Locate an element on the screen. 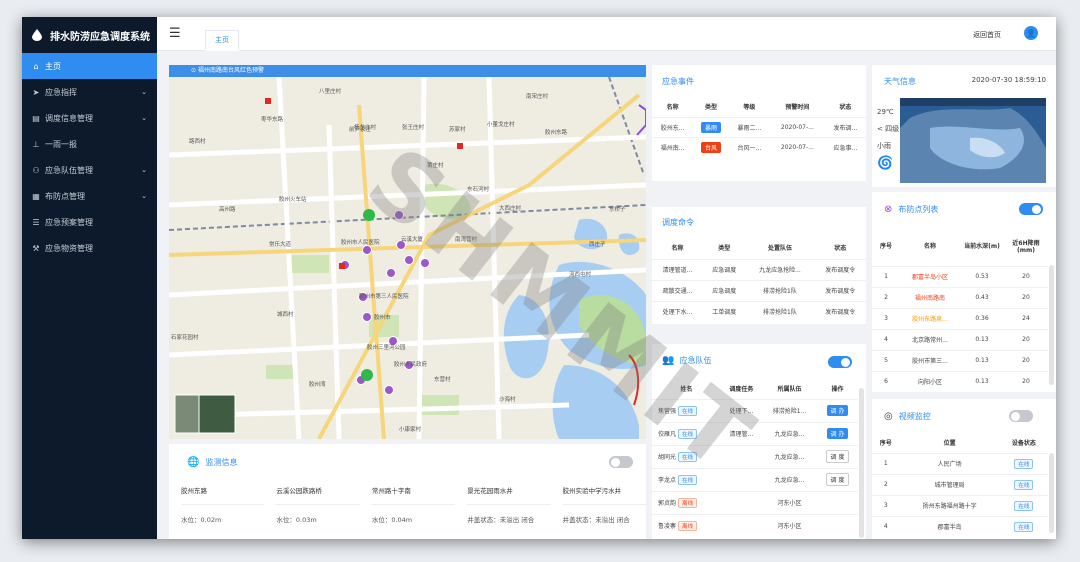 This screenshot has height=562, width=1080. app-title: 排水防涝应急调度系统 is located at coordinates (100, 37).